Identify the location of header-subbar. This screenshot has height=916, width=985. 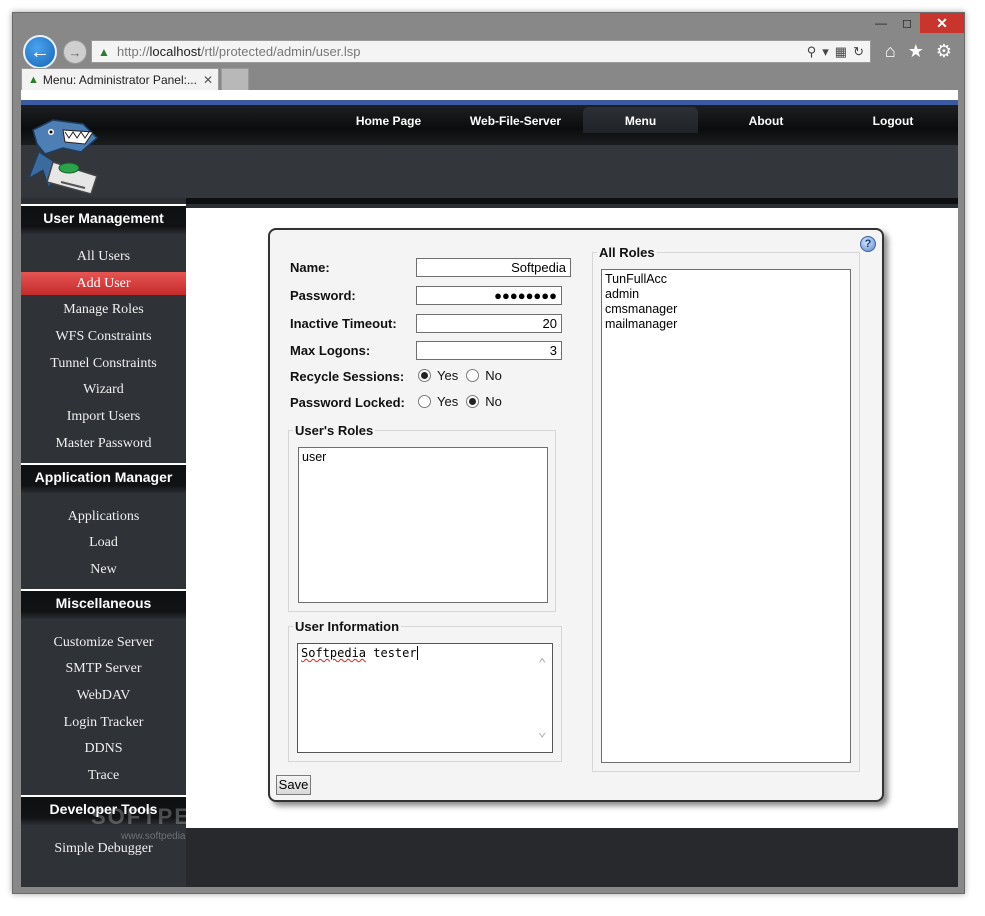
(489, 171).